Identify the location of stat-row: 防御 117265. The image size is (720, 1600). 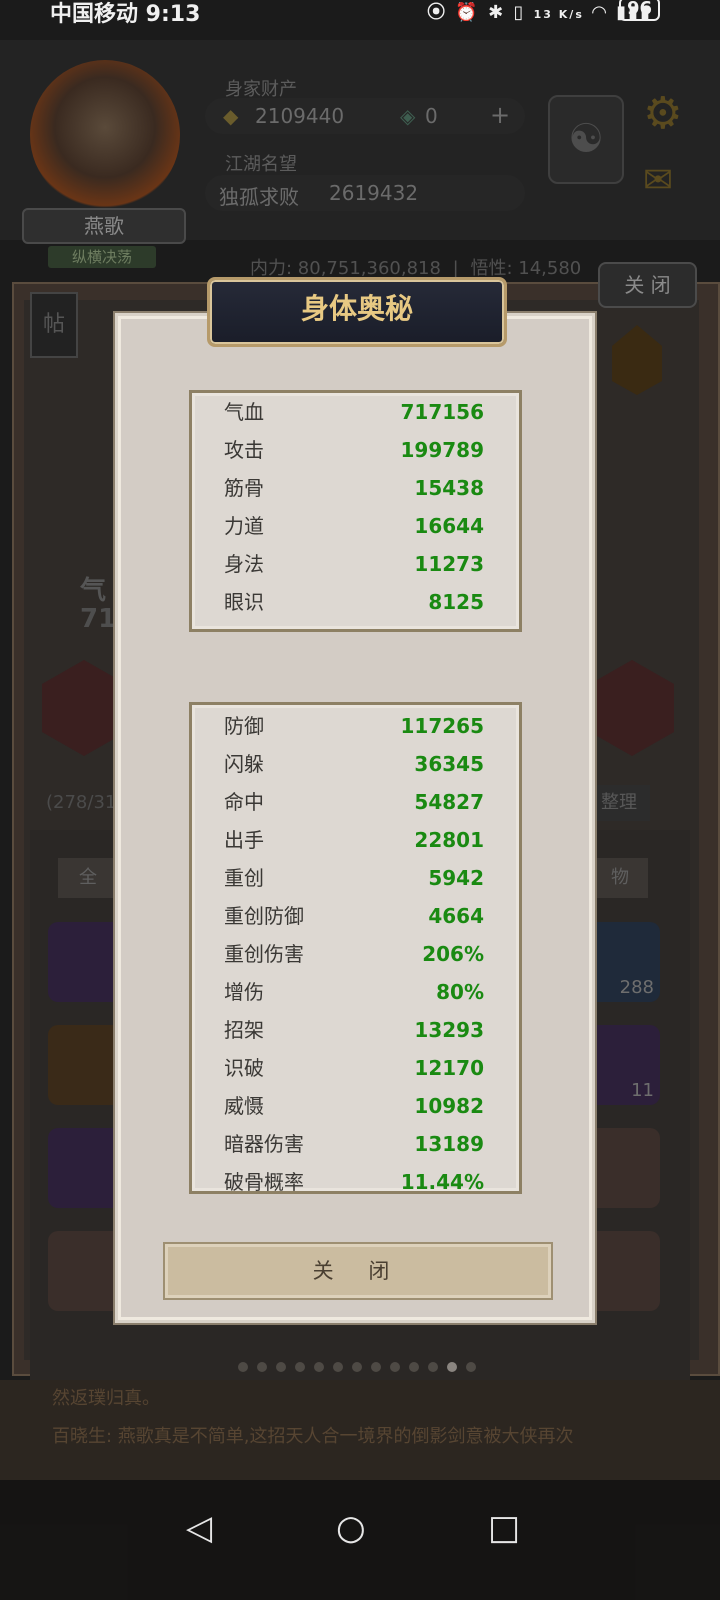
(354, 726).